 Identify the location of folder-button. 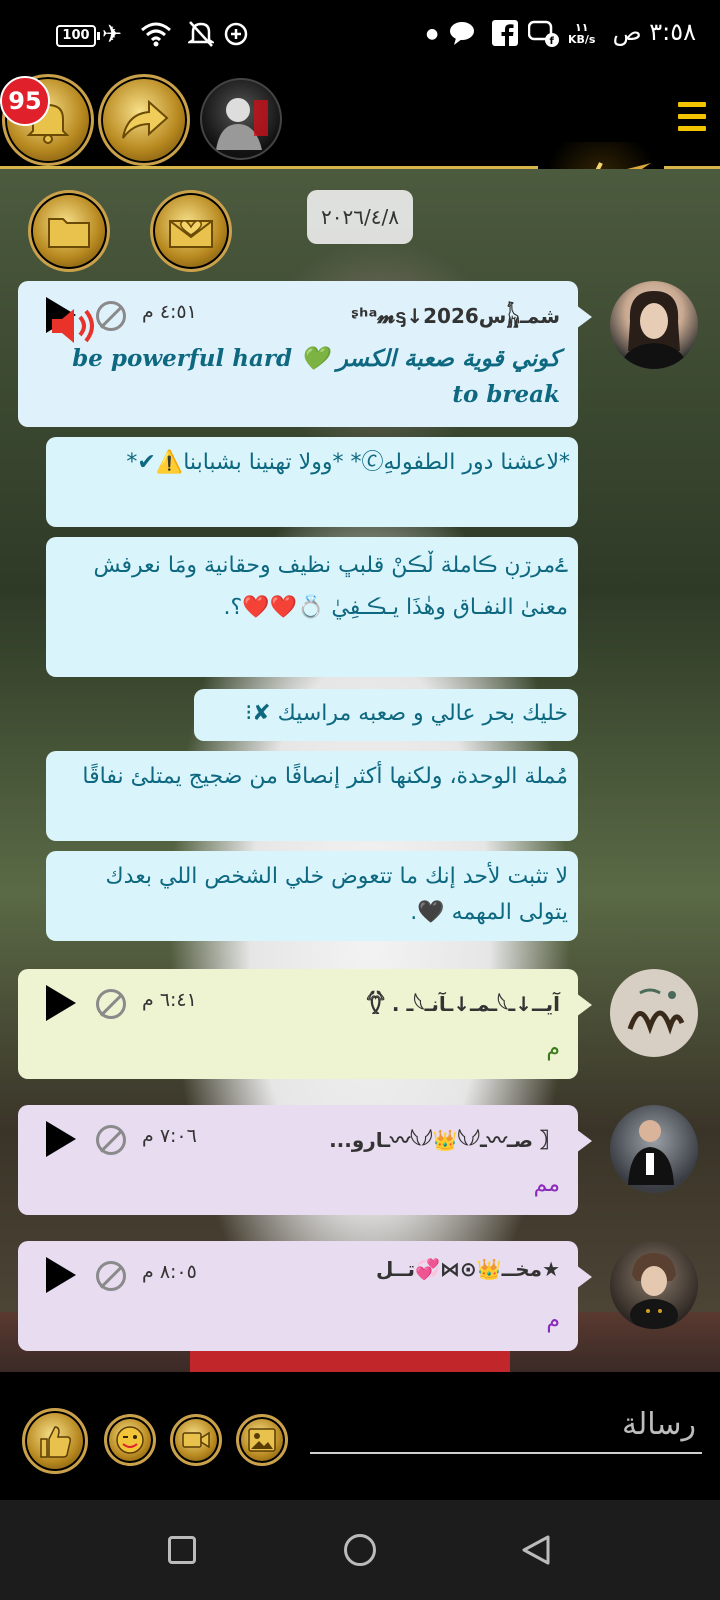
(69, 231).